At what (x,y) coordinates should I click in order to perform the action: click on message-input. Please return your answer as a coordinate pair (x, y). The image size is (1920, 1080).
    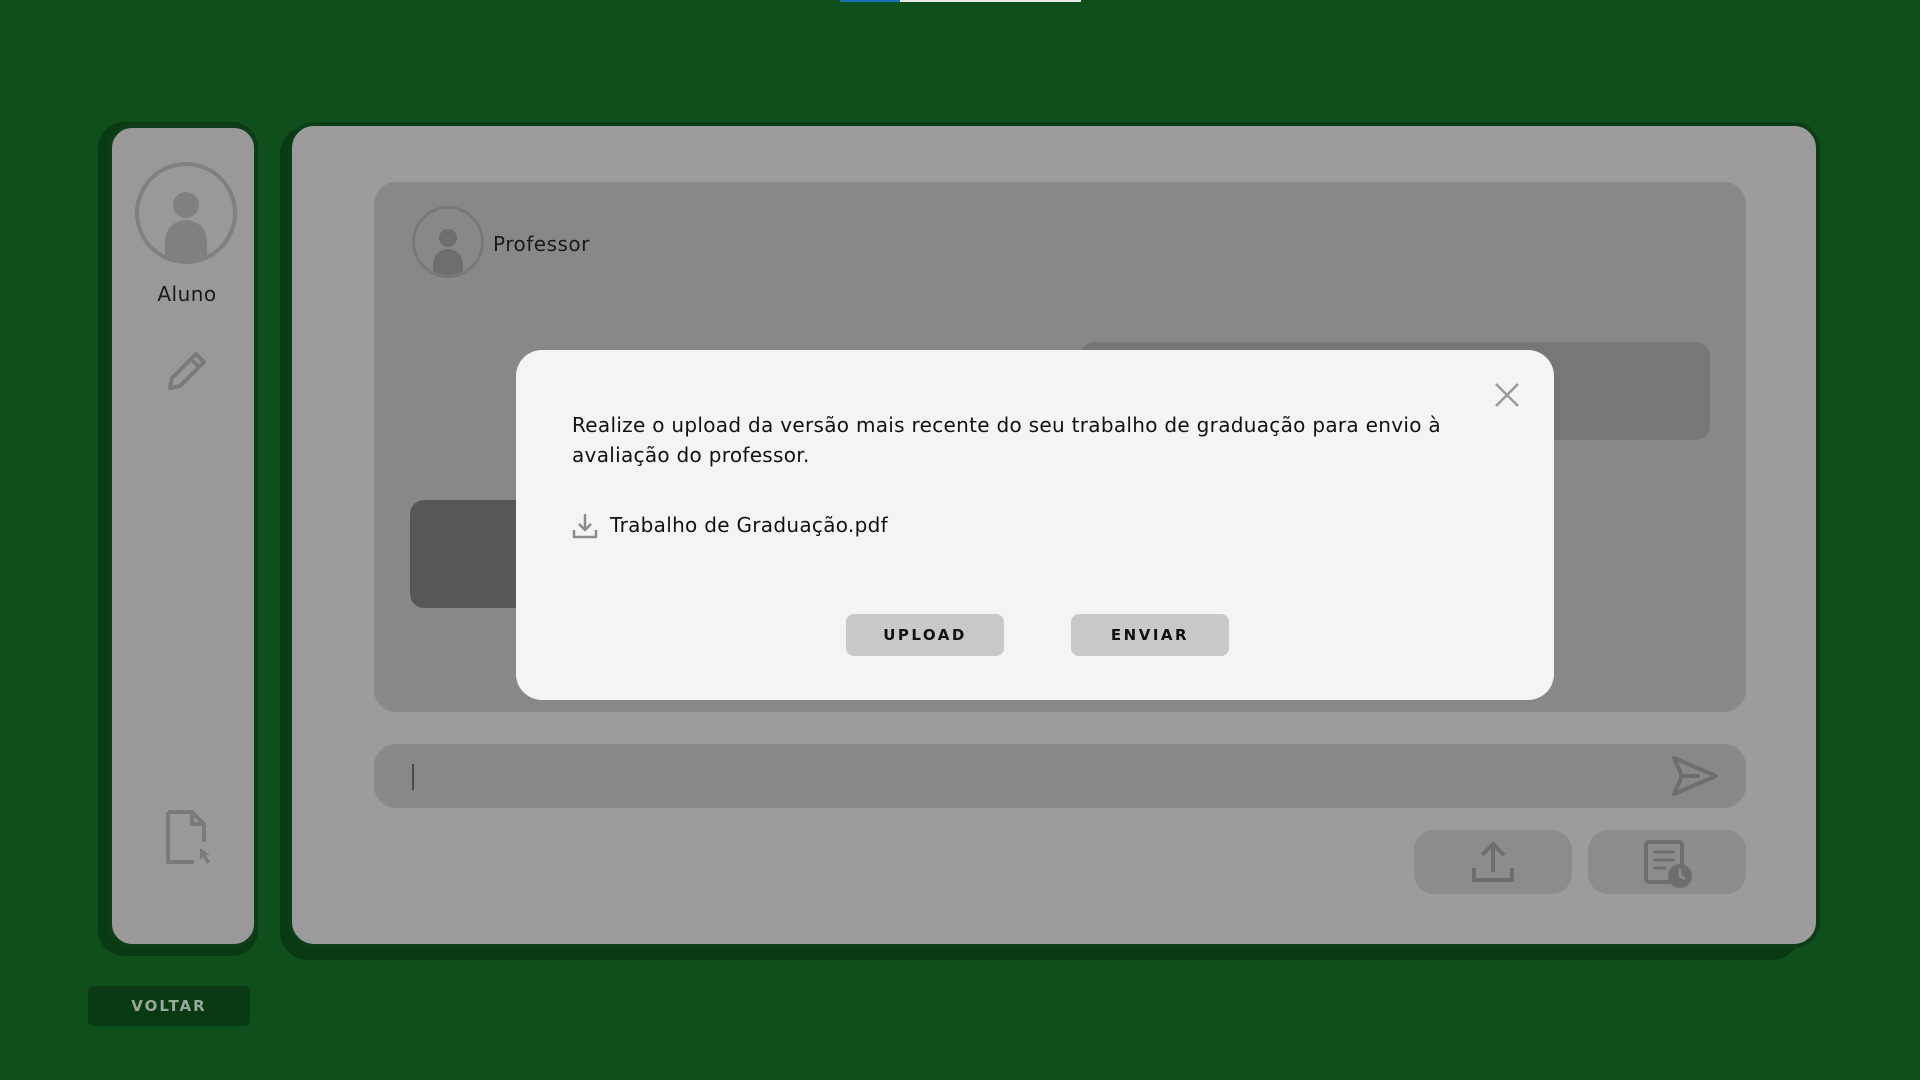
    Looking at the image, I should click on (1060, 776).